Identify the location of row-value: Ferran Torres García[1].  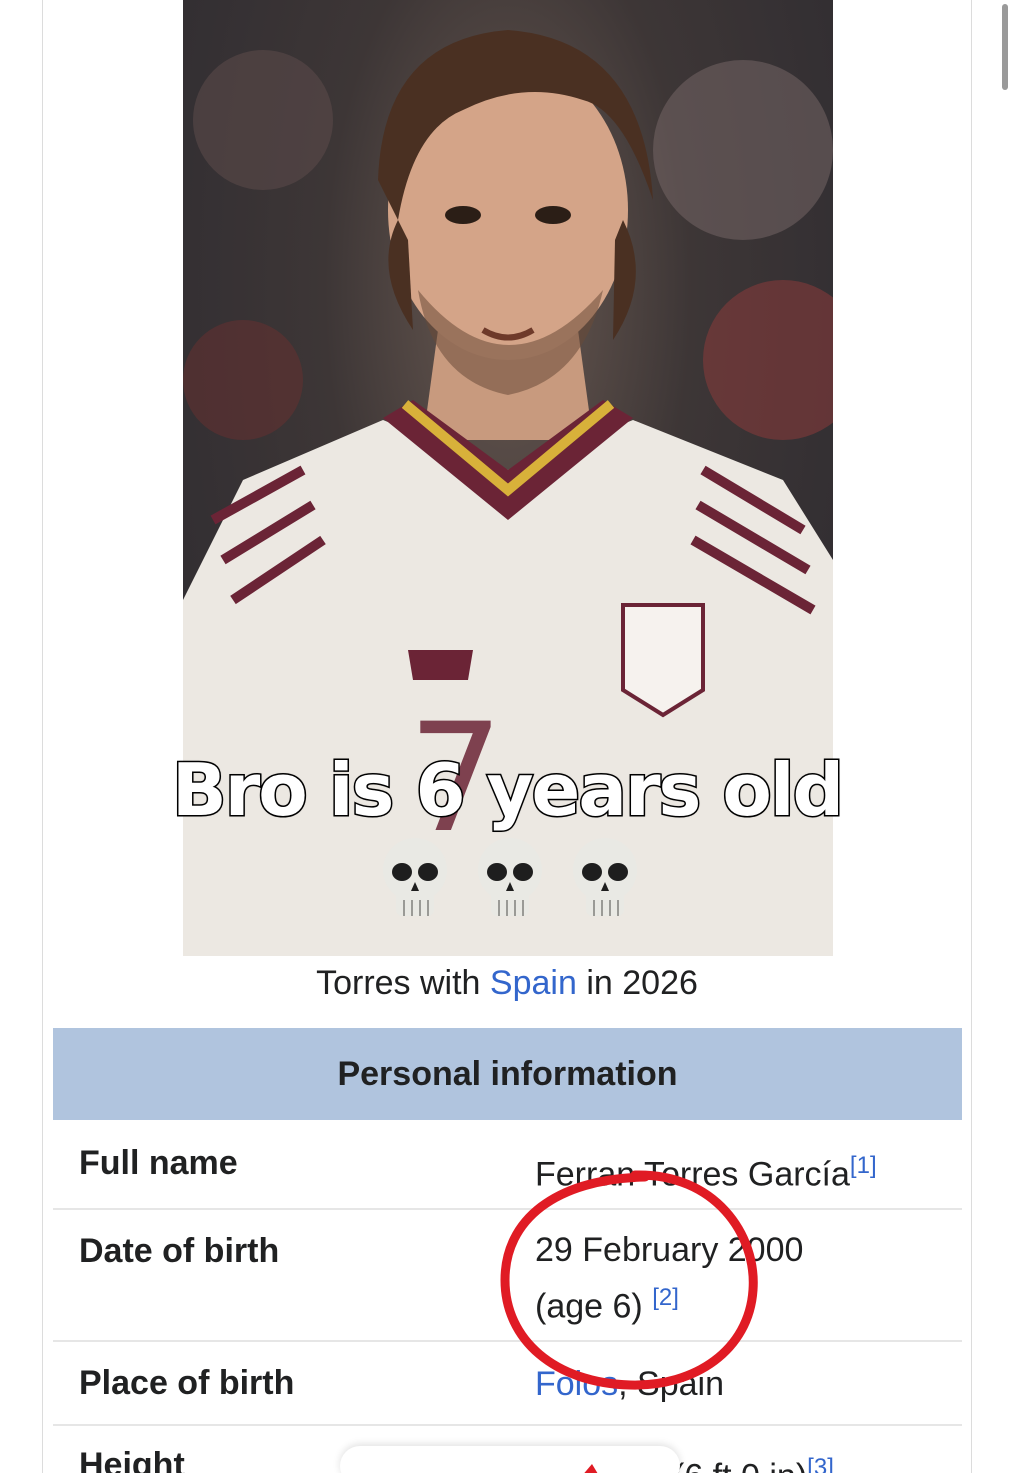
(706, 1170).